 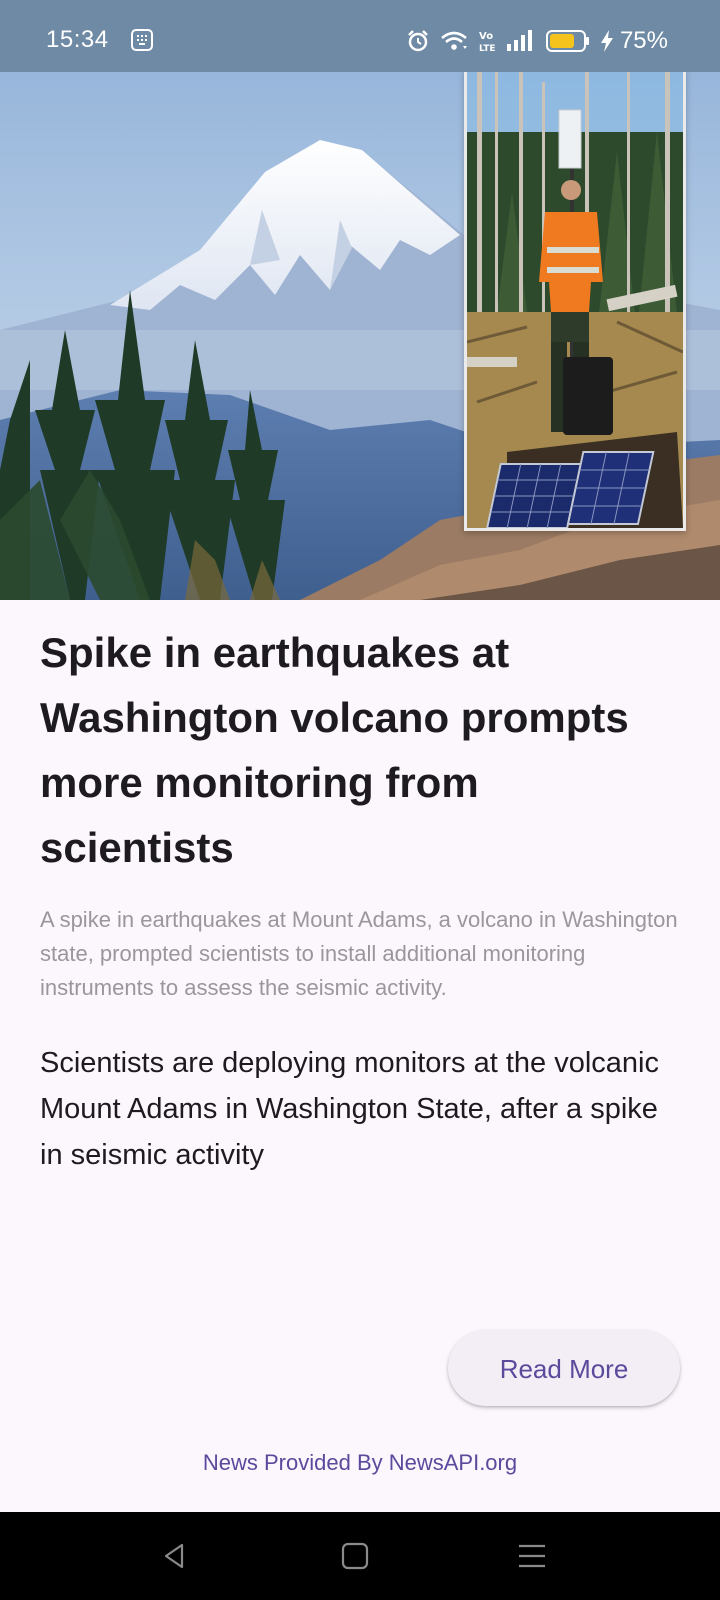 What do you see at coordinates (142, 40) in the screenshot?
I see `keyboard-icon` at bounding box center [142, 40].